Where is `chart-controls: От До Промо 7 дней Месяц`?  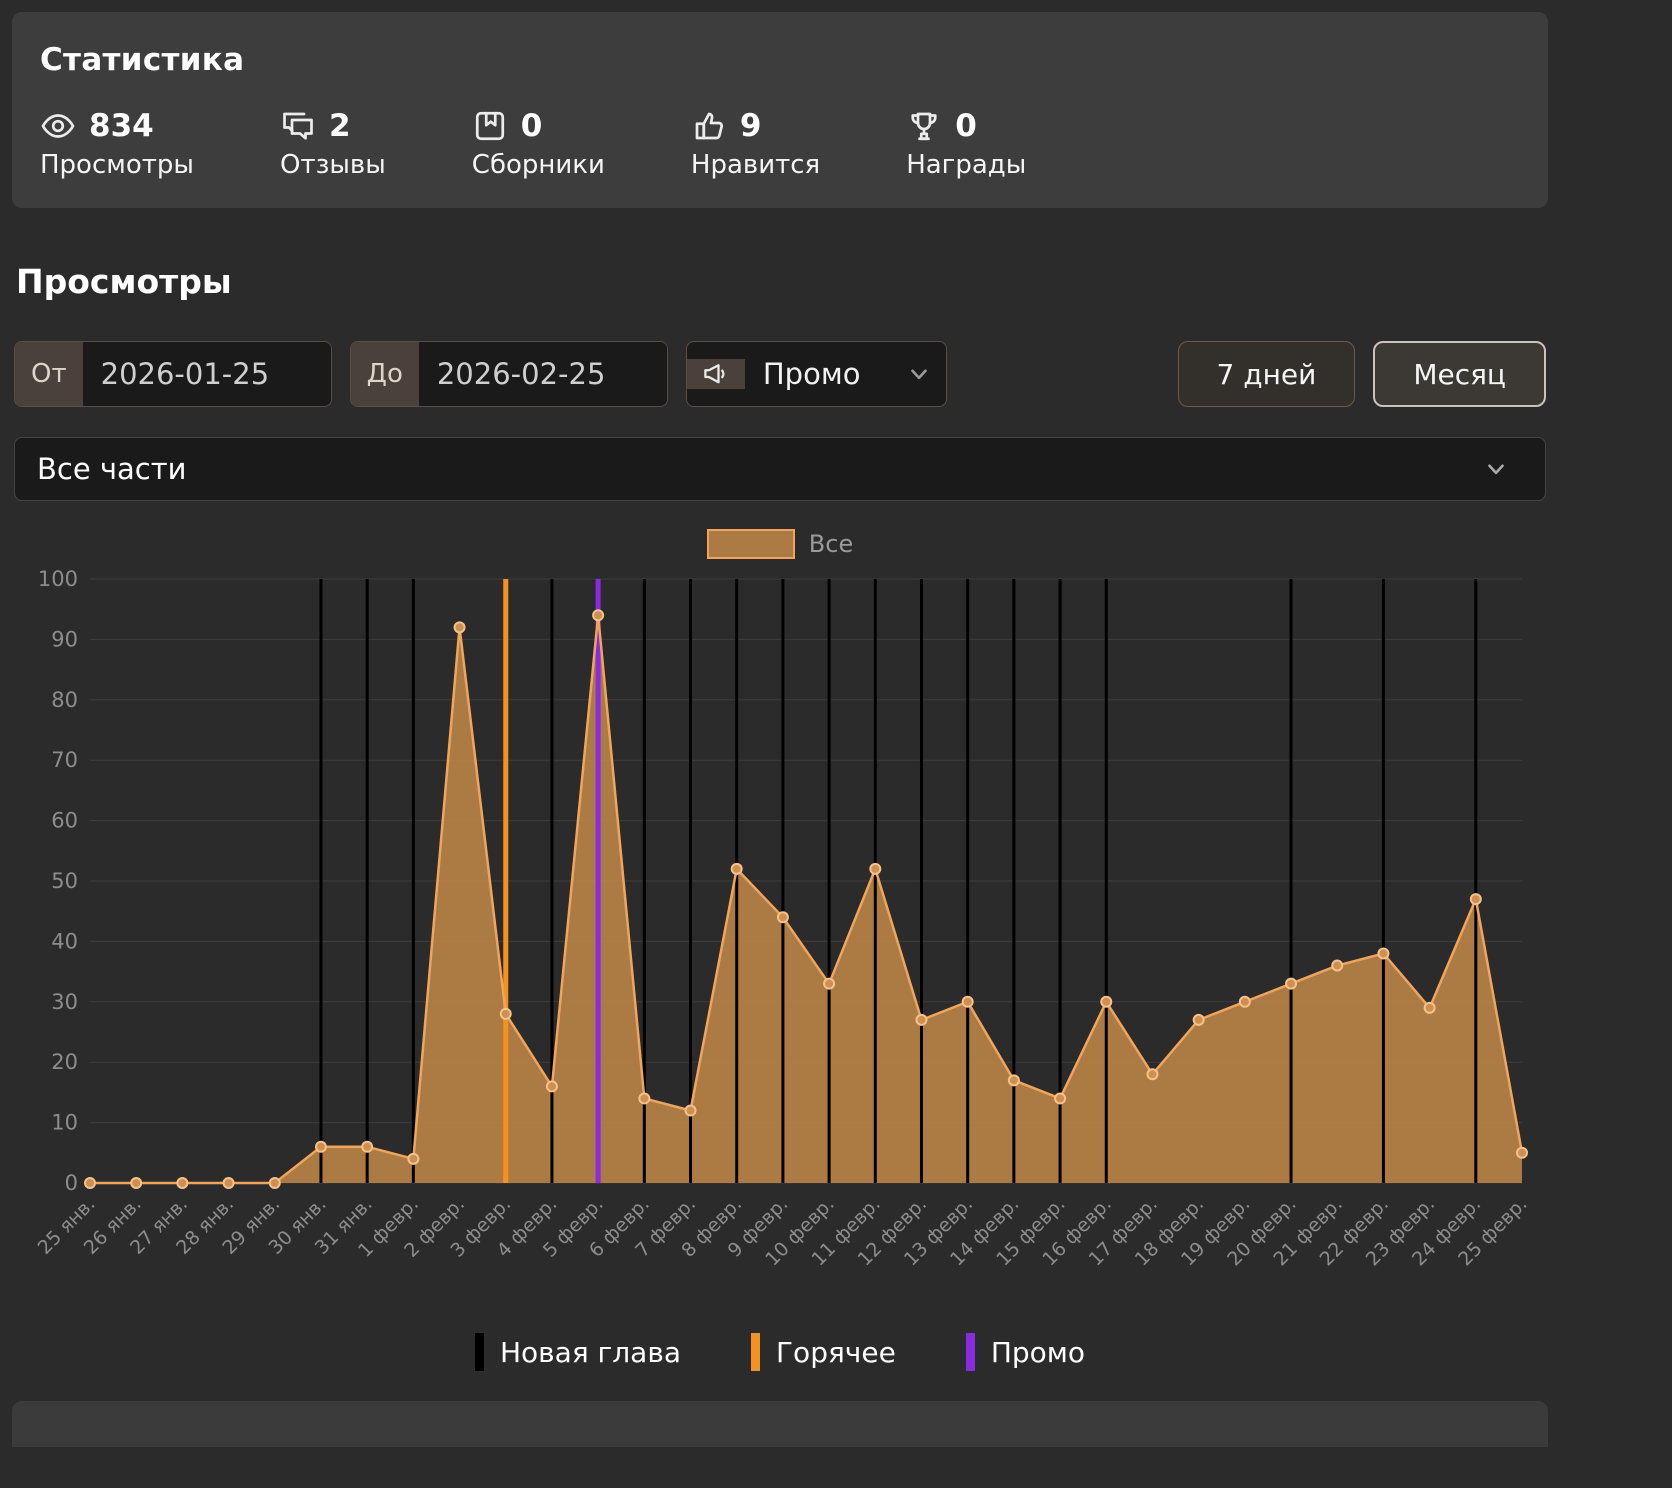
chart-controls: От До Промо 7 дней Месяц is located at coordinates (780, 374).